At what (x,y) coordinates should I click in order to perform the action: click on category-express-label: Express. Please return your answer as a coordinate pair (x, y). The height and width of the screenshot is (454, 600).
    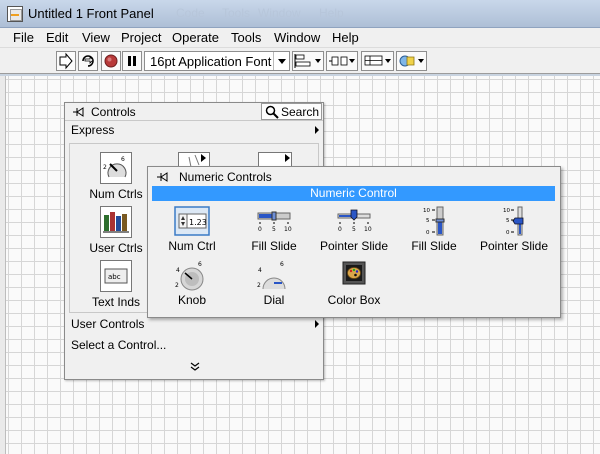
    Looking at the image, I should click on (93, 130).